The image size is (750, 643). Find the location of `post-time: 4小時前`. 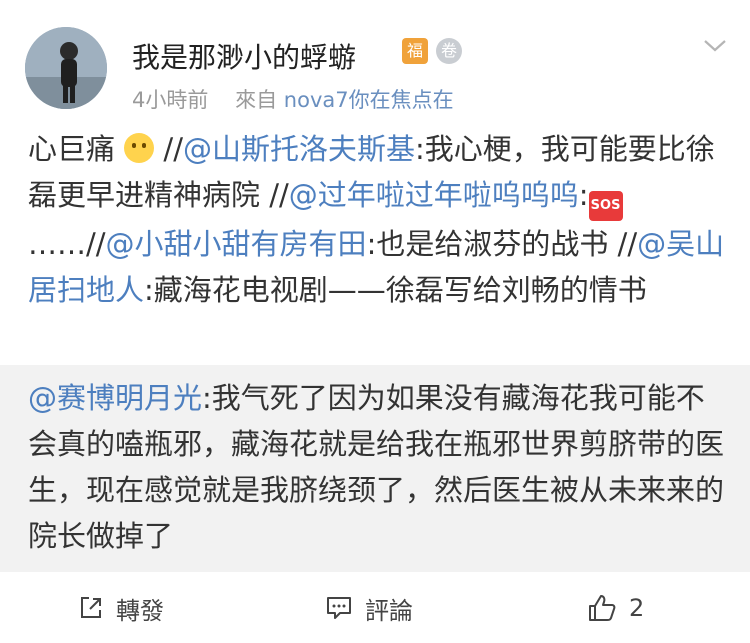

post-time: 4小時前 is located at coordinates (170, 100).